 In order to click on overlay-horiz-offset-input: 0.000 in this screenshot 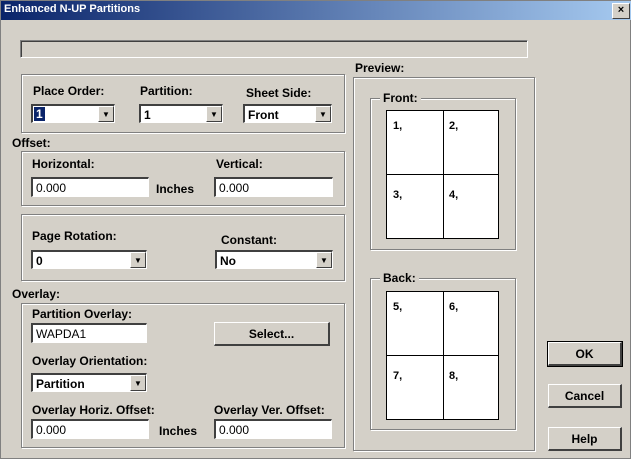, I will do `click(90, 429)`.